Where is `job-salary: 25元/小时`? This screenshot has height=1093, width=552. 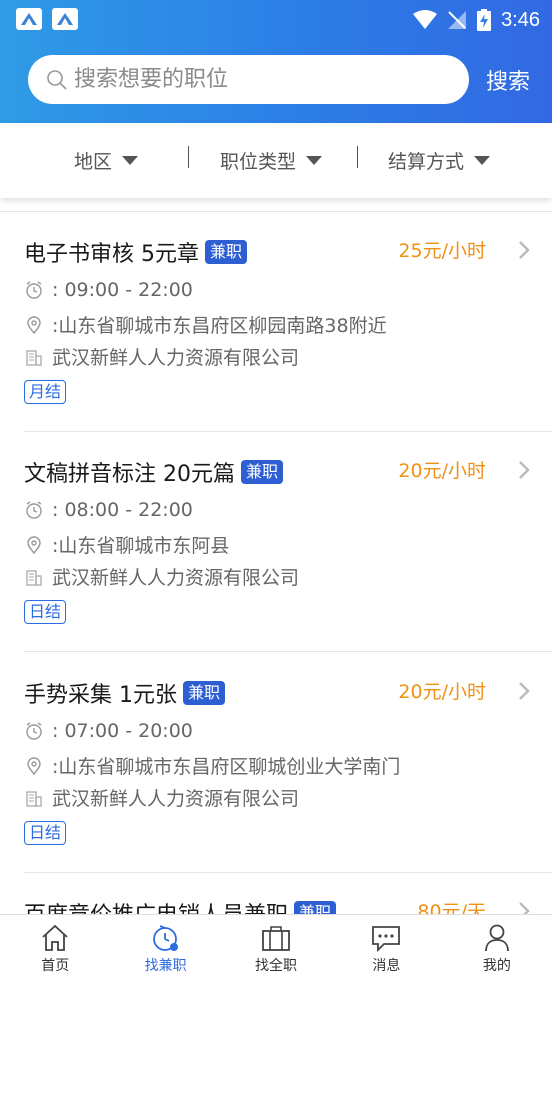 job-salary: 25元/小时 is located at coordinates (442, 251).